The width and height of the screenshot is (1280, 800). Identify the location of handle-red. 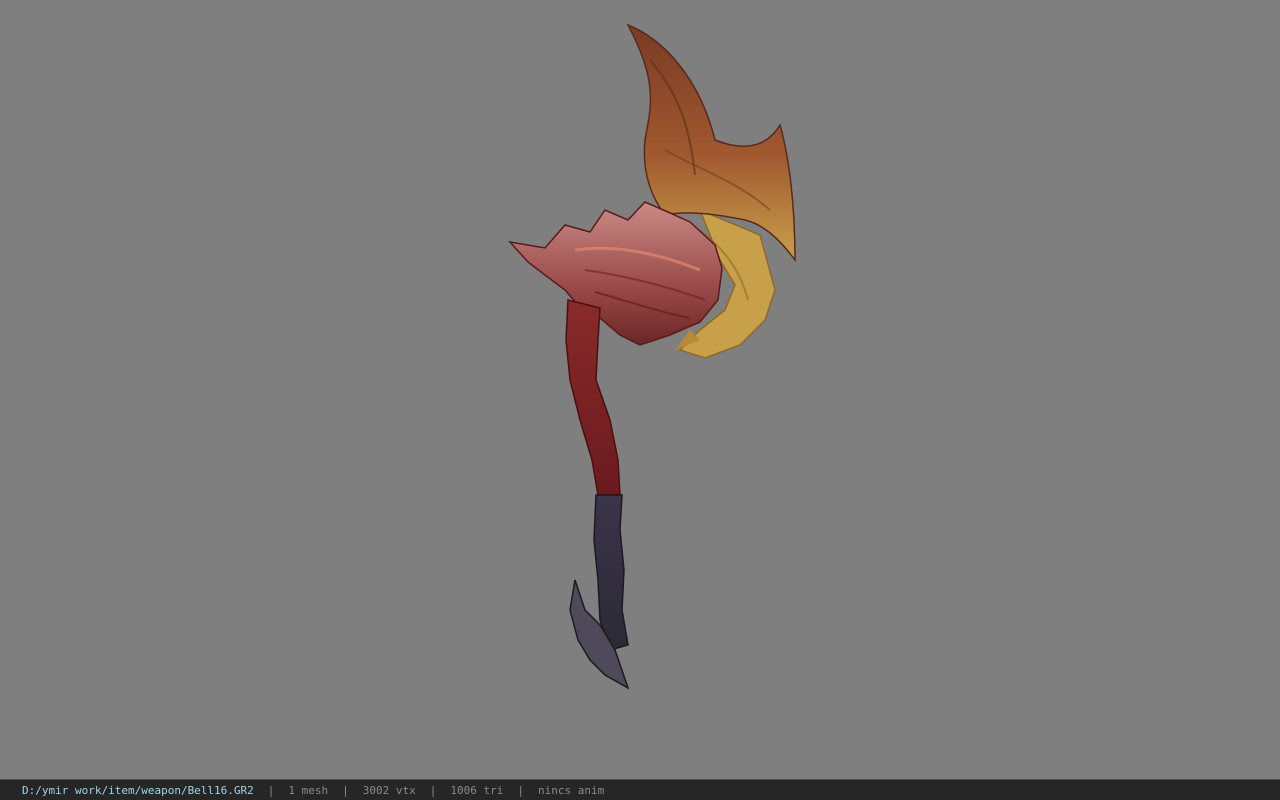
(593, 397).